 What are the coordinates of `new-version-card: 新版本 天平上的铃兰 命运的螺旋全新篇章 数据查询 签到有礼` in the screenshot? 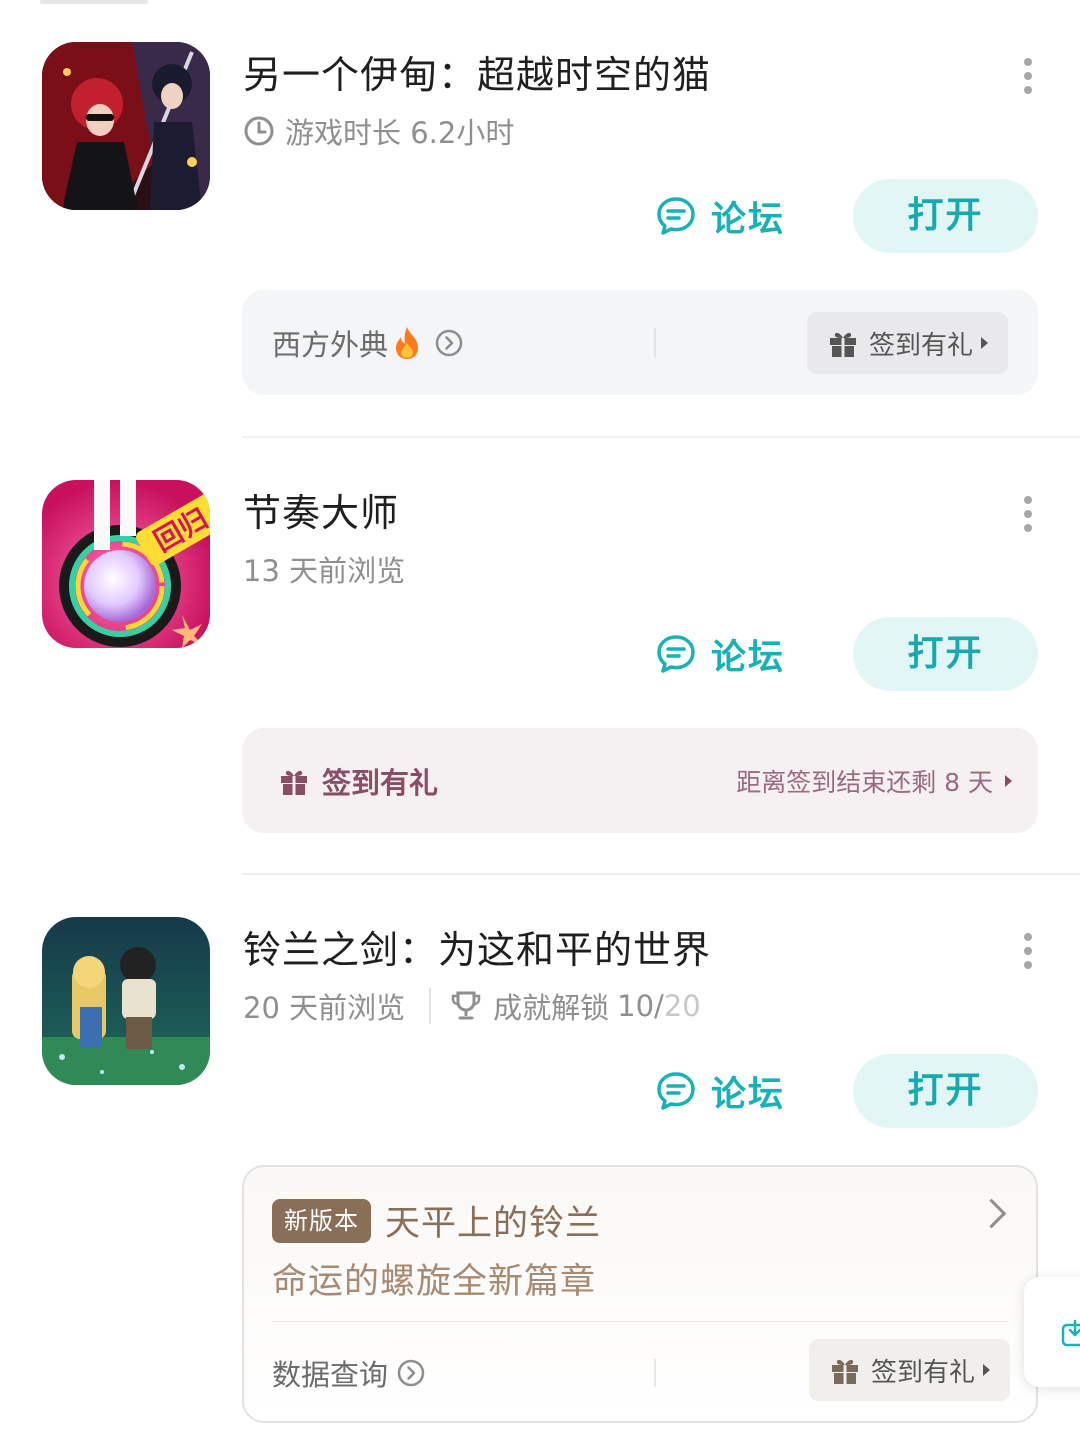 It's located at (640, 1294).